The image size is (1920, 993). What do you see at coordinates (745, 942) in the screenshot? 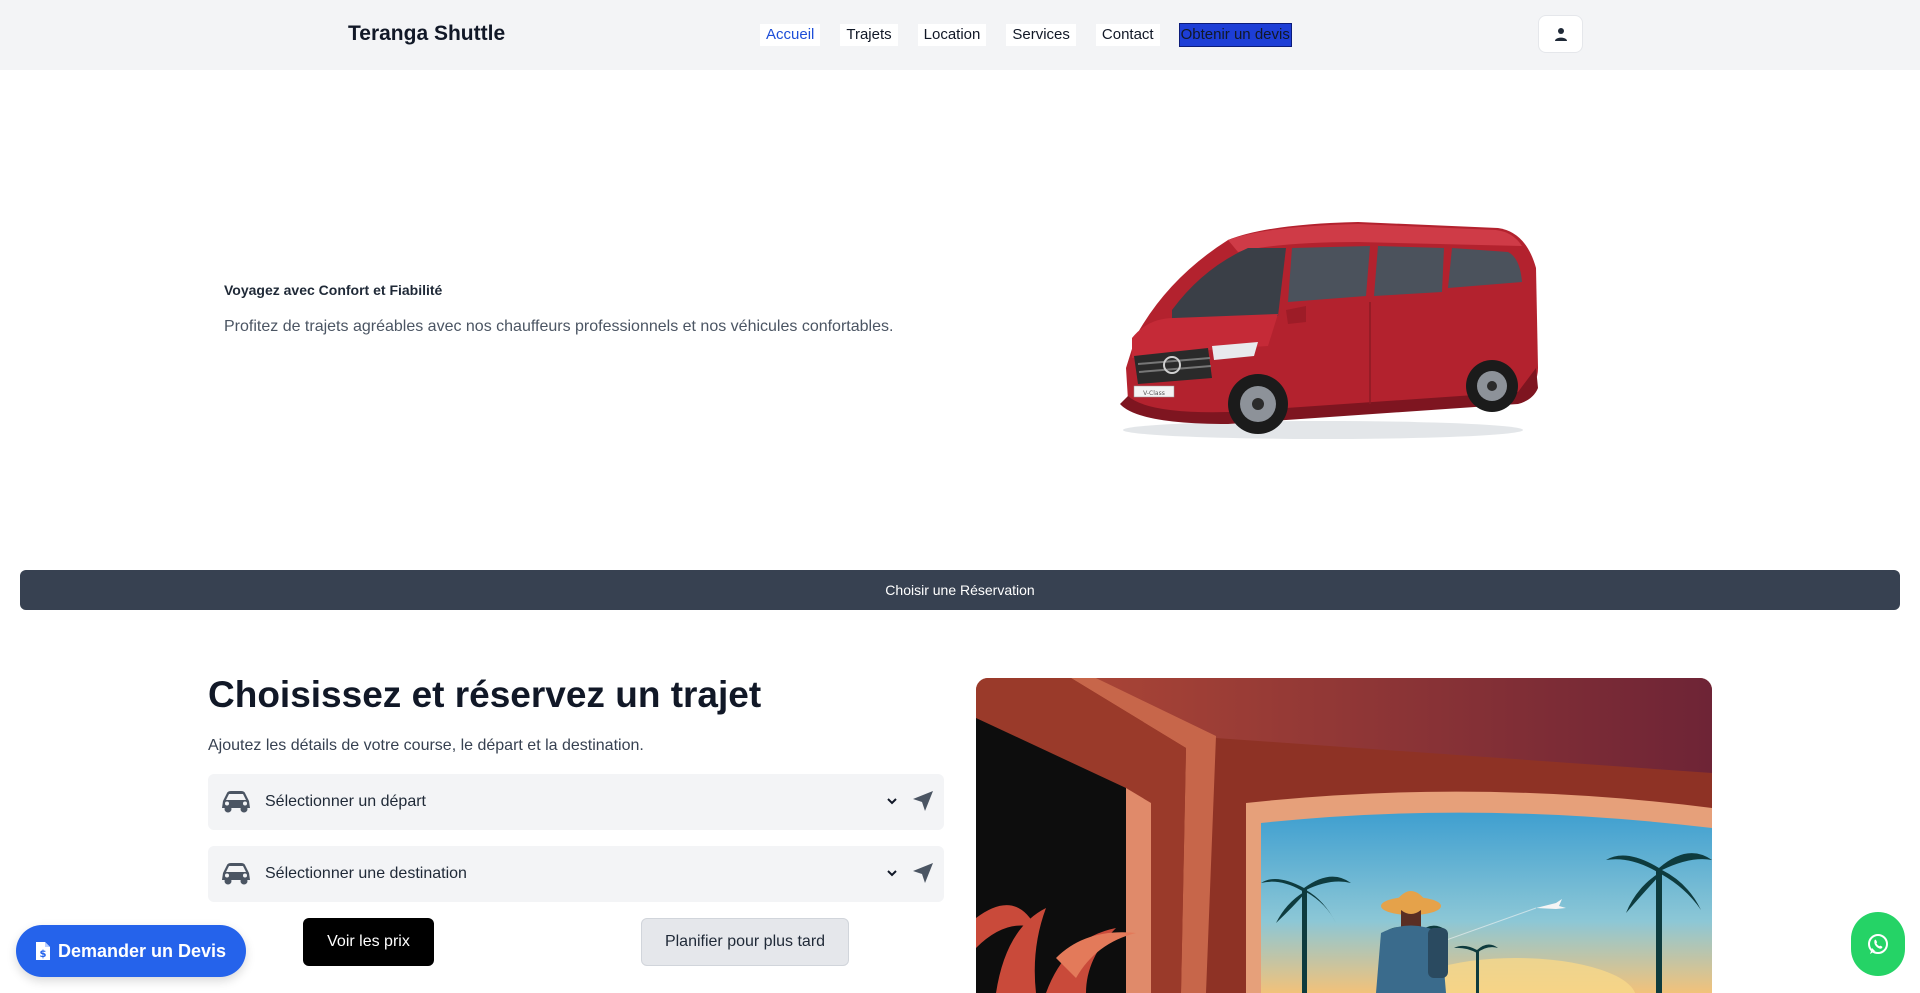
I see `schedule-later-button: Planifier pour plus tard` at bounding box center [745, 942].